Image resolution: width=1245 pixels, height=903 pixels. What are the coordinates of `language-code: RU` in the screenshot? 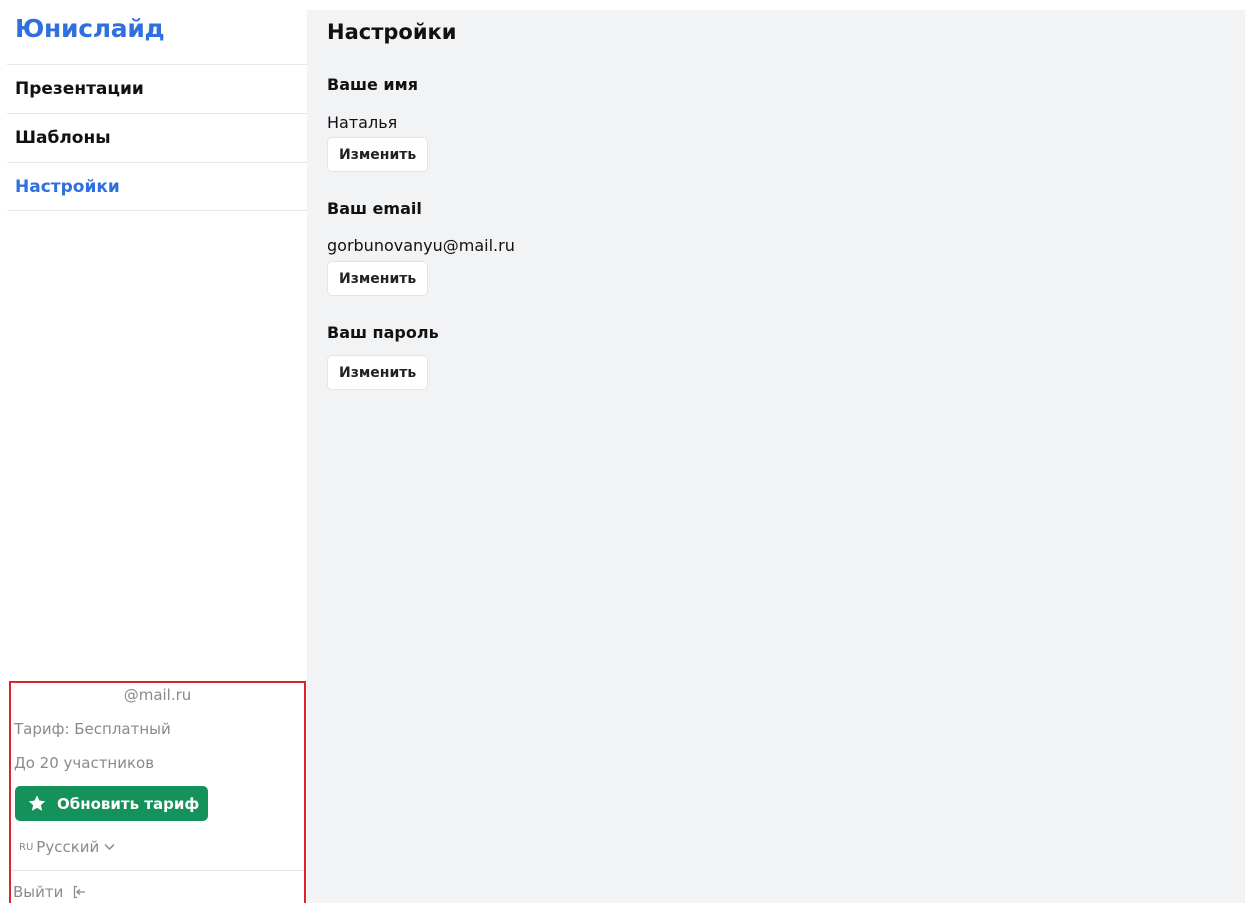 It's located at (26, 847).